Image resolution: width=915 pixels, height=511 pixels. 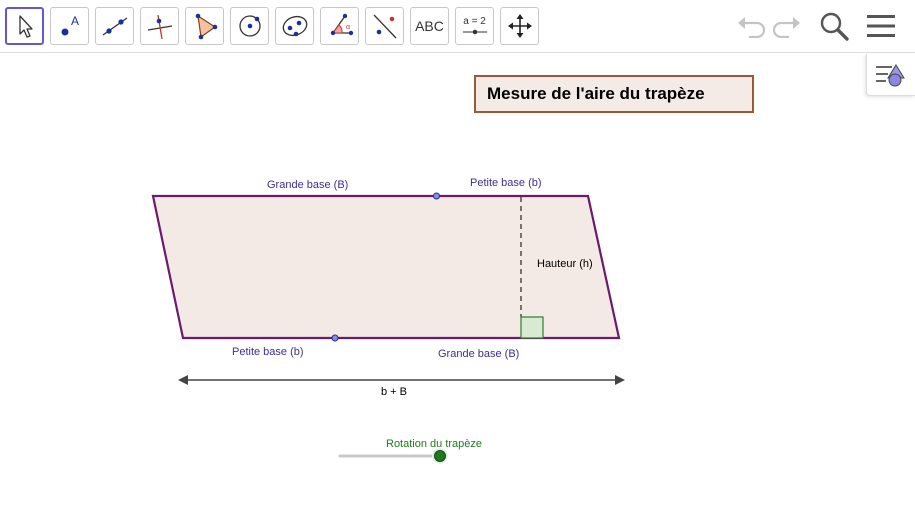 I want to click on move-arrows-icon, so click(x=519, y=26).